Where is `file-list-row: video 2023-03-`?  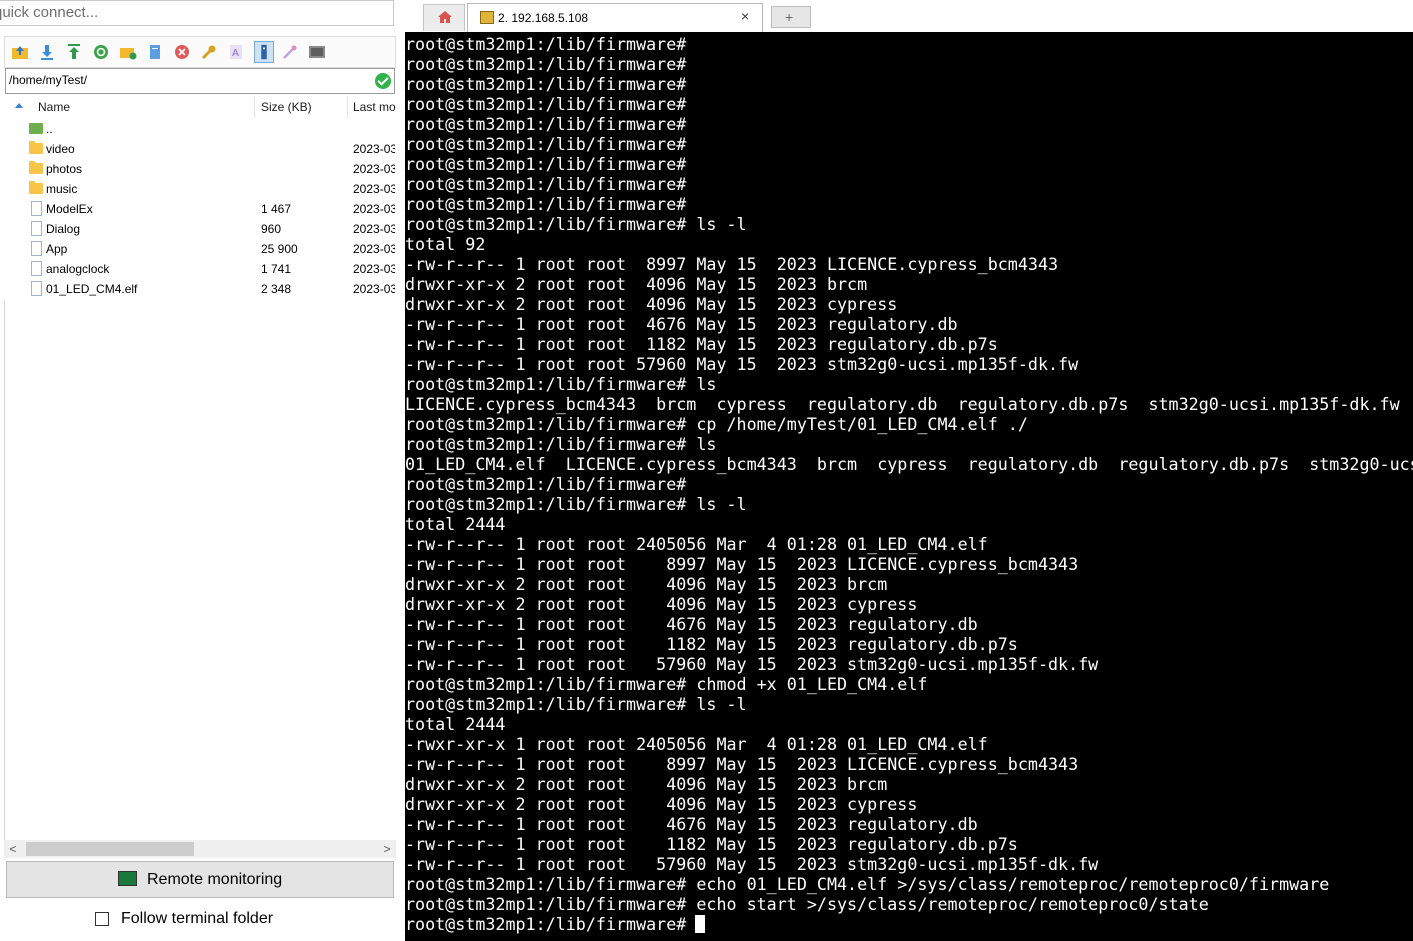 file-list-row: video 2023-03- is located at coordinates (198, 149).